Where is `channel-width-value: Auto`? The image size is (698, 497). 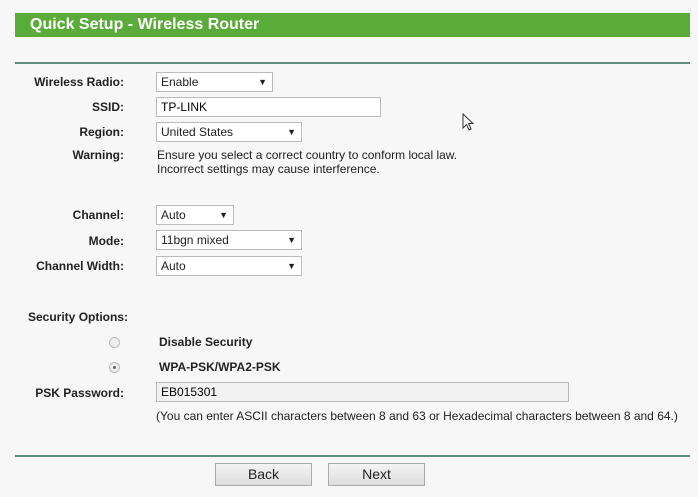
channel-width-value: Auto is located at coordinates (173, 266).